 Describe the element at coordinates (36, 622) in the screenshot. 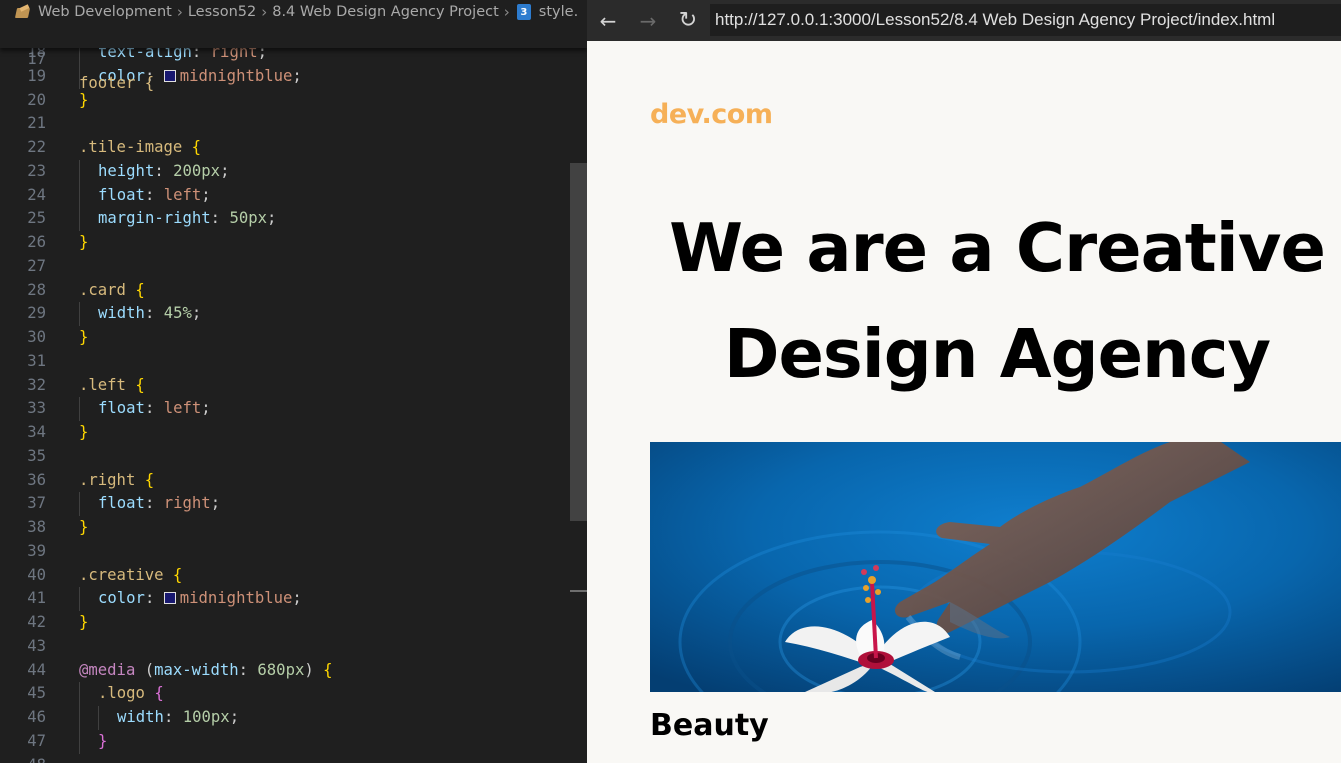

I see `line-number: 42` at that location.